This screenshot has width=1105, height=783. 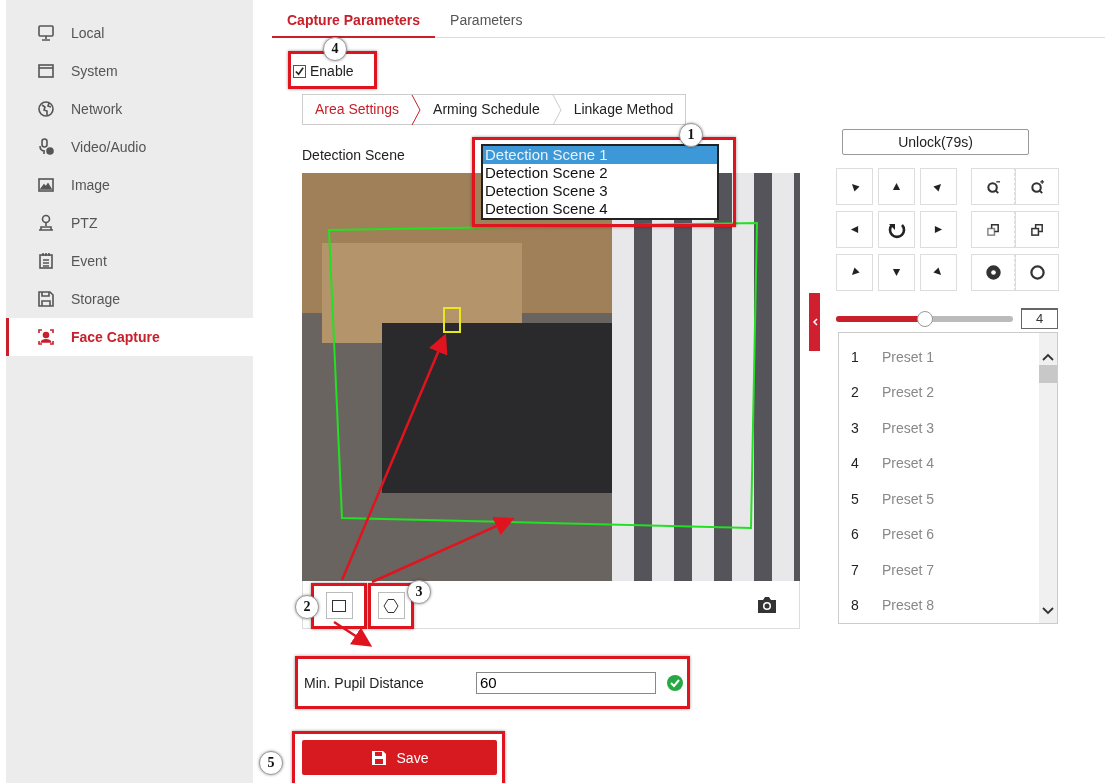 I want to click on callout-number: 1, so click(x=691, y=135).